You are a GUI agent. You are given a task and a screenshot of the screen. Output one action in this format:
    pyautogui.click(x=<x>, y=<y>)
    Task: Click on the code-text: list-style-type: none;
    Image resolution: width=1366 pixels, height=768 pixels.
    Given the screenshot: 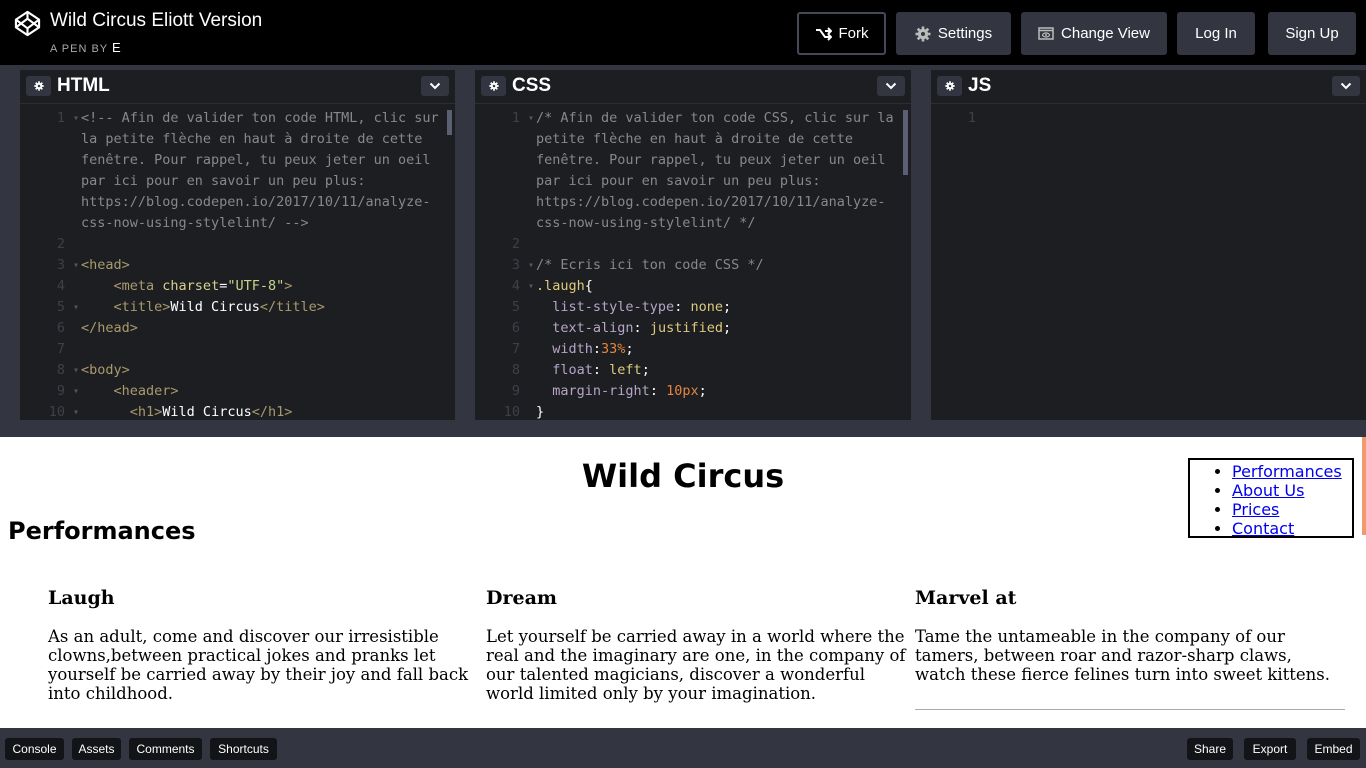 What is the action you would take?
    pyautogui.click(x=642, y=307)
    